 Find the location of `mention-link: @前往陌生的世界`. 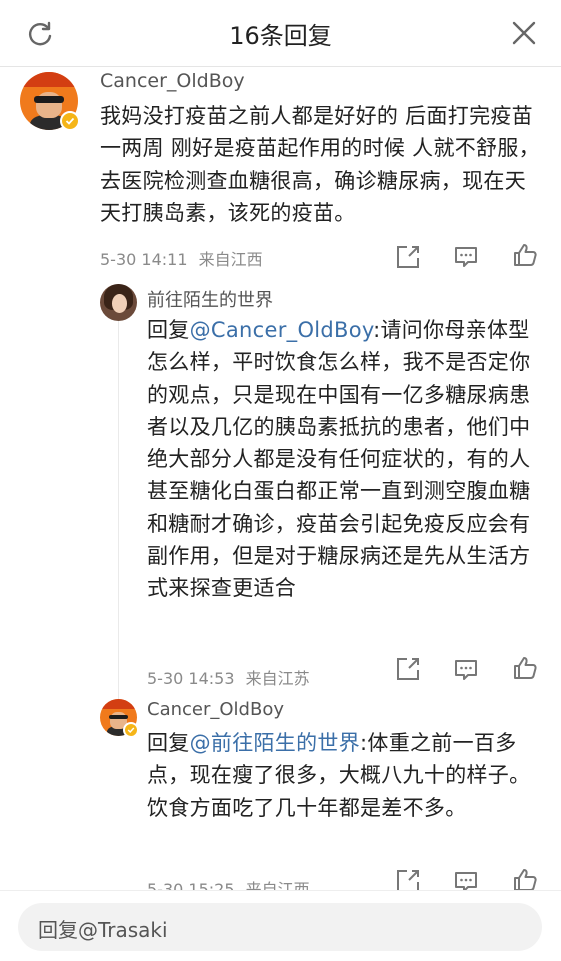

mention-link: @前往陌生的世界 is located at coordinates (275, 743).